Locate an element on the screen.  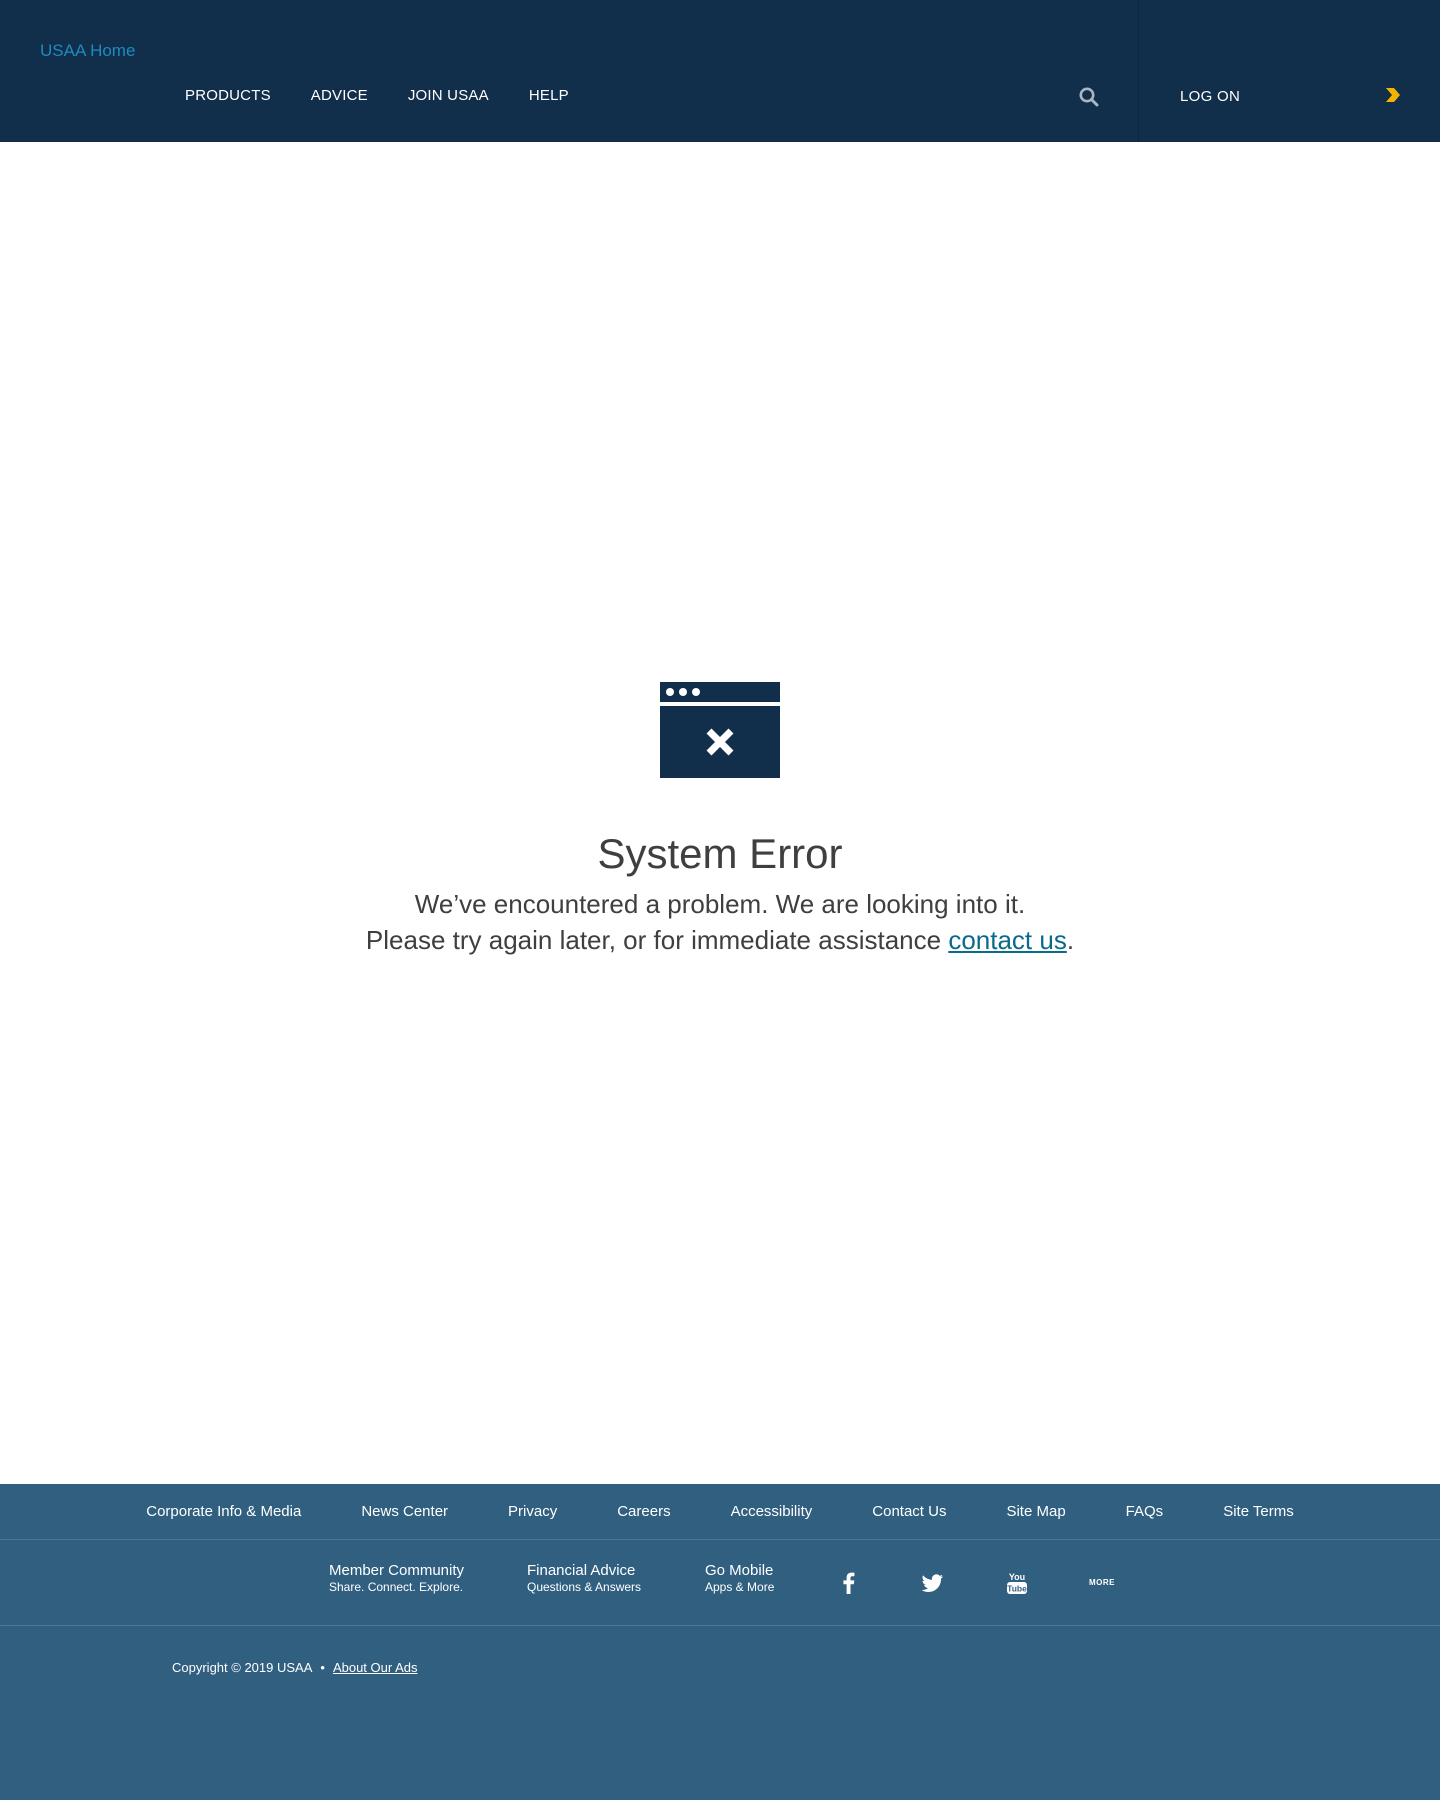
nav-join-usaa: JOIN USAA is located at coordinates (448, 96).